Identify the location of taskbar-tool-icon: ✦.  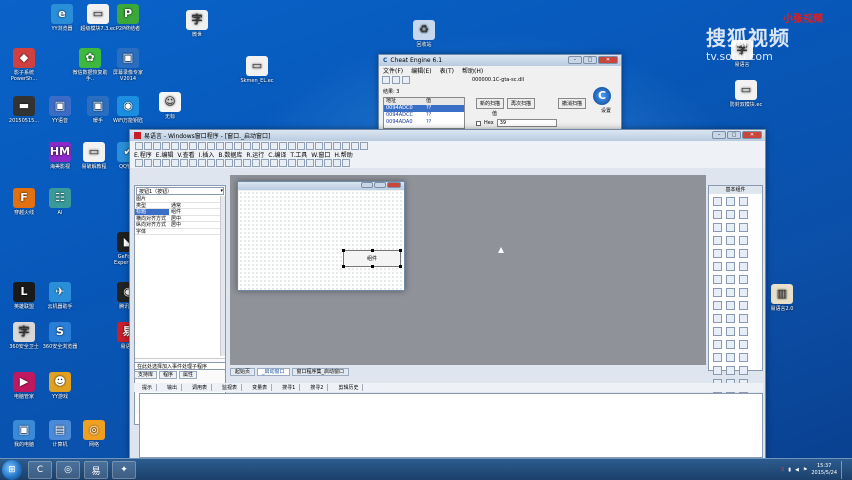
(124, 470).